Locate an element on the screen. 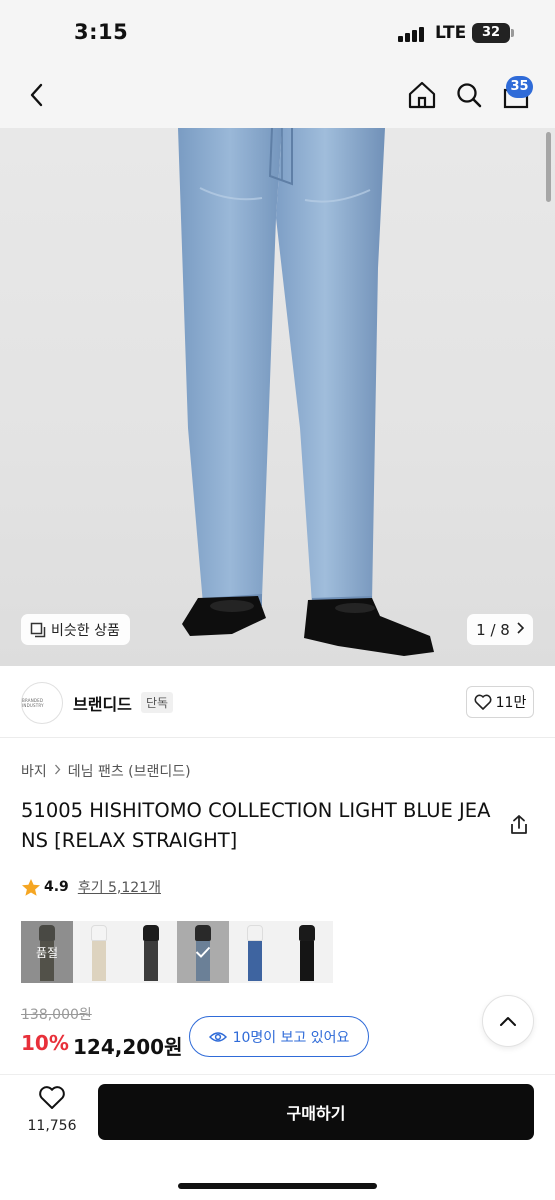 This screenshot has height=1200, width=555. sold-out-label: 품절 is located at coordinates (47, 952).